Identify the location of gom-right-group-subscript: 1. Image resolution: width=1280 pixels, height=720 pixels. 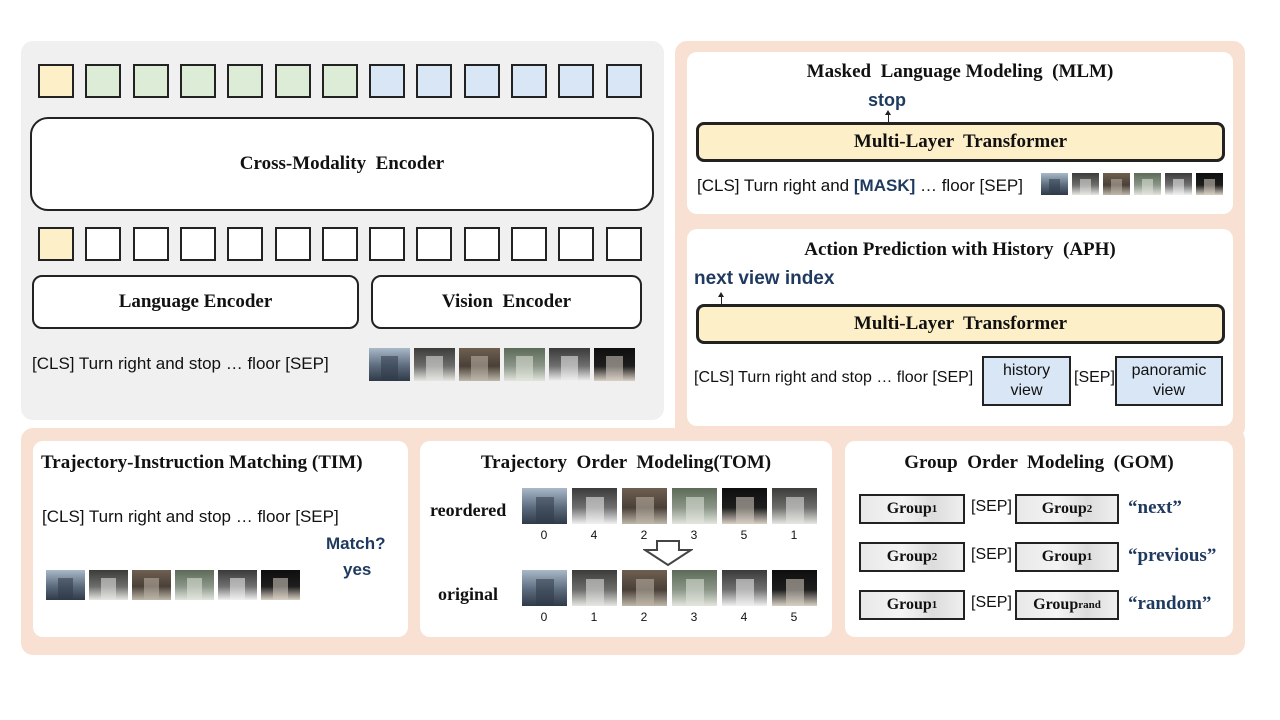
(1089, 557).